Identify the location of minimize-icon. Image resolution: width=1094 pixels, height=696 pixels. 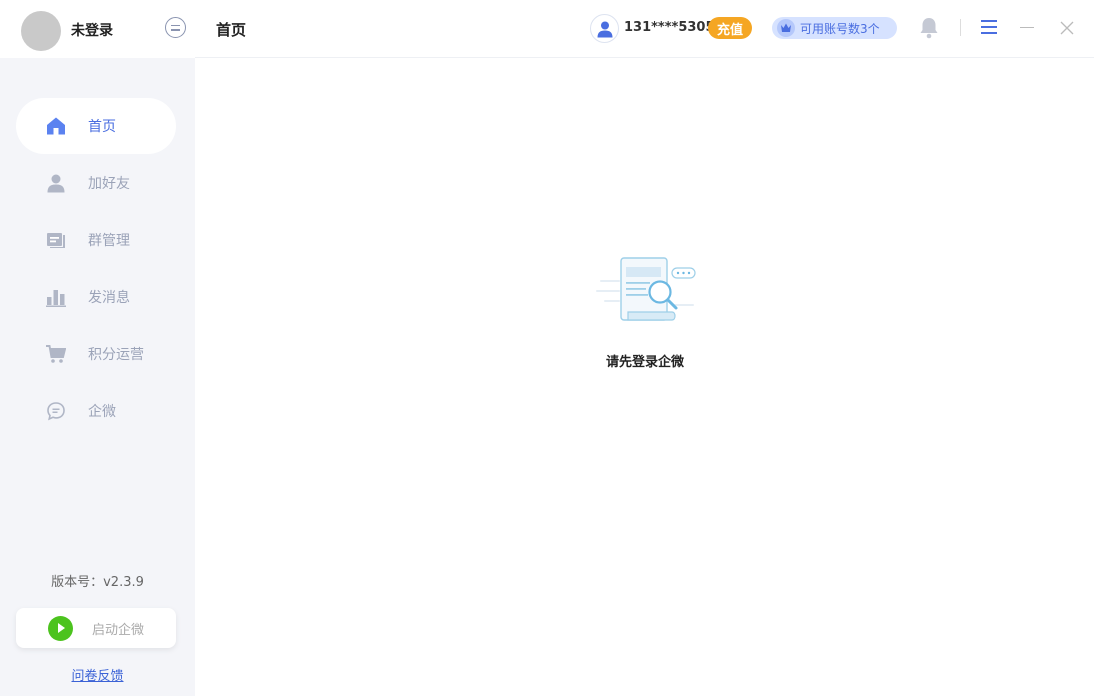
(1027, 27).